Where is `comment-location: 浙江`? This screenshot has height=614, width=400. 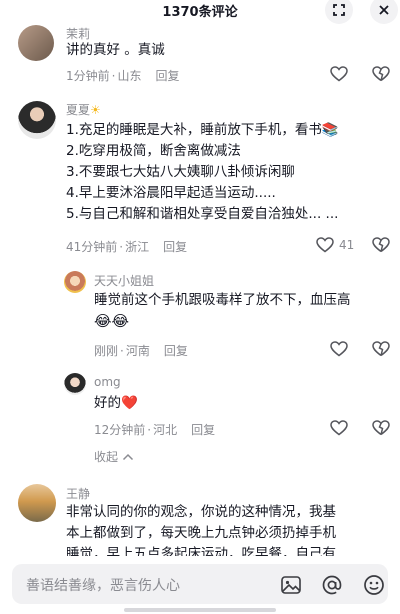
comment-location: 浙江 is located at coordinates (137, 247).